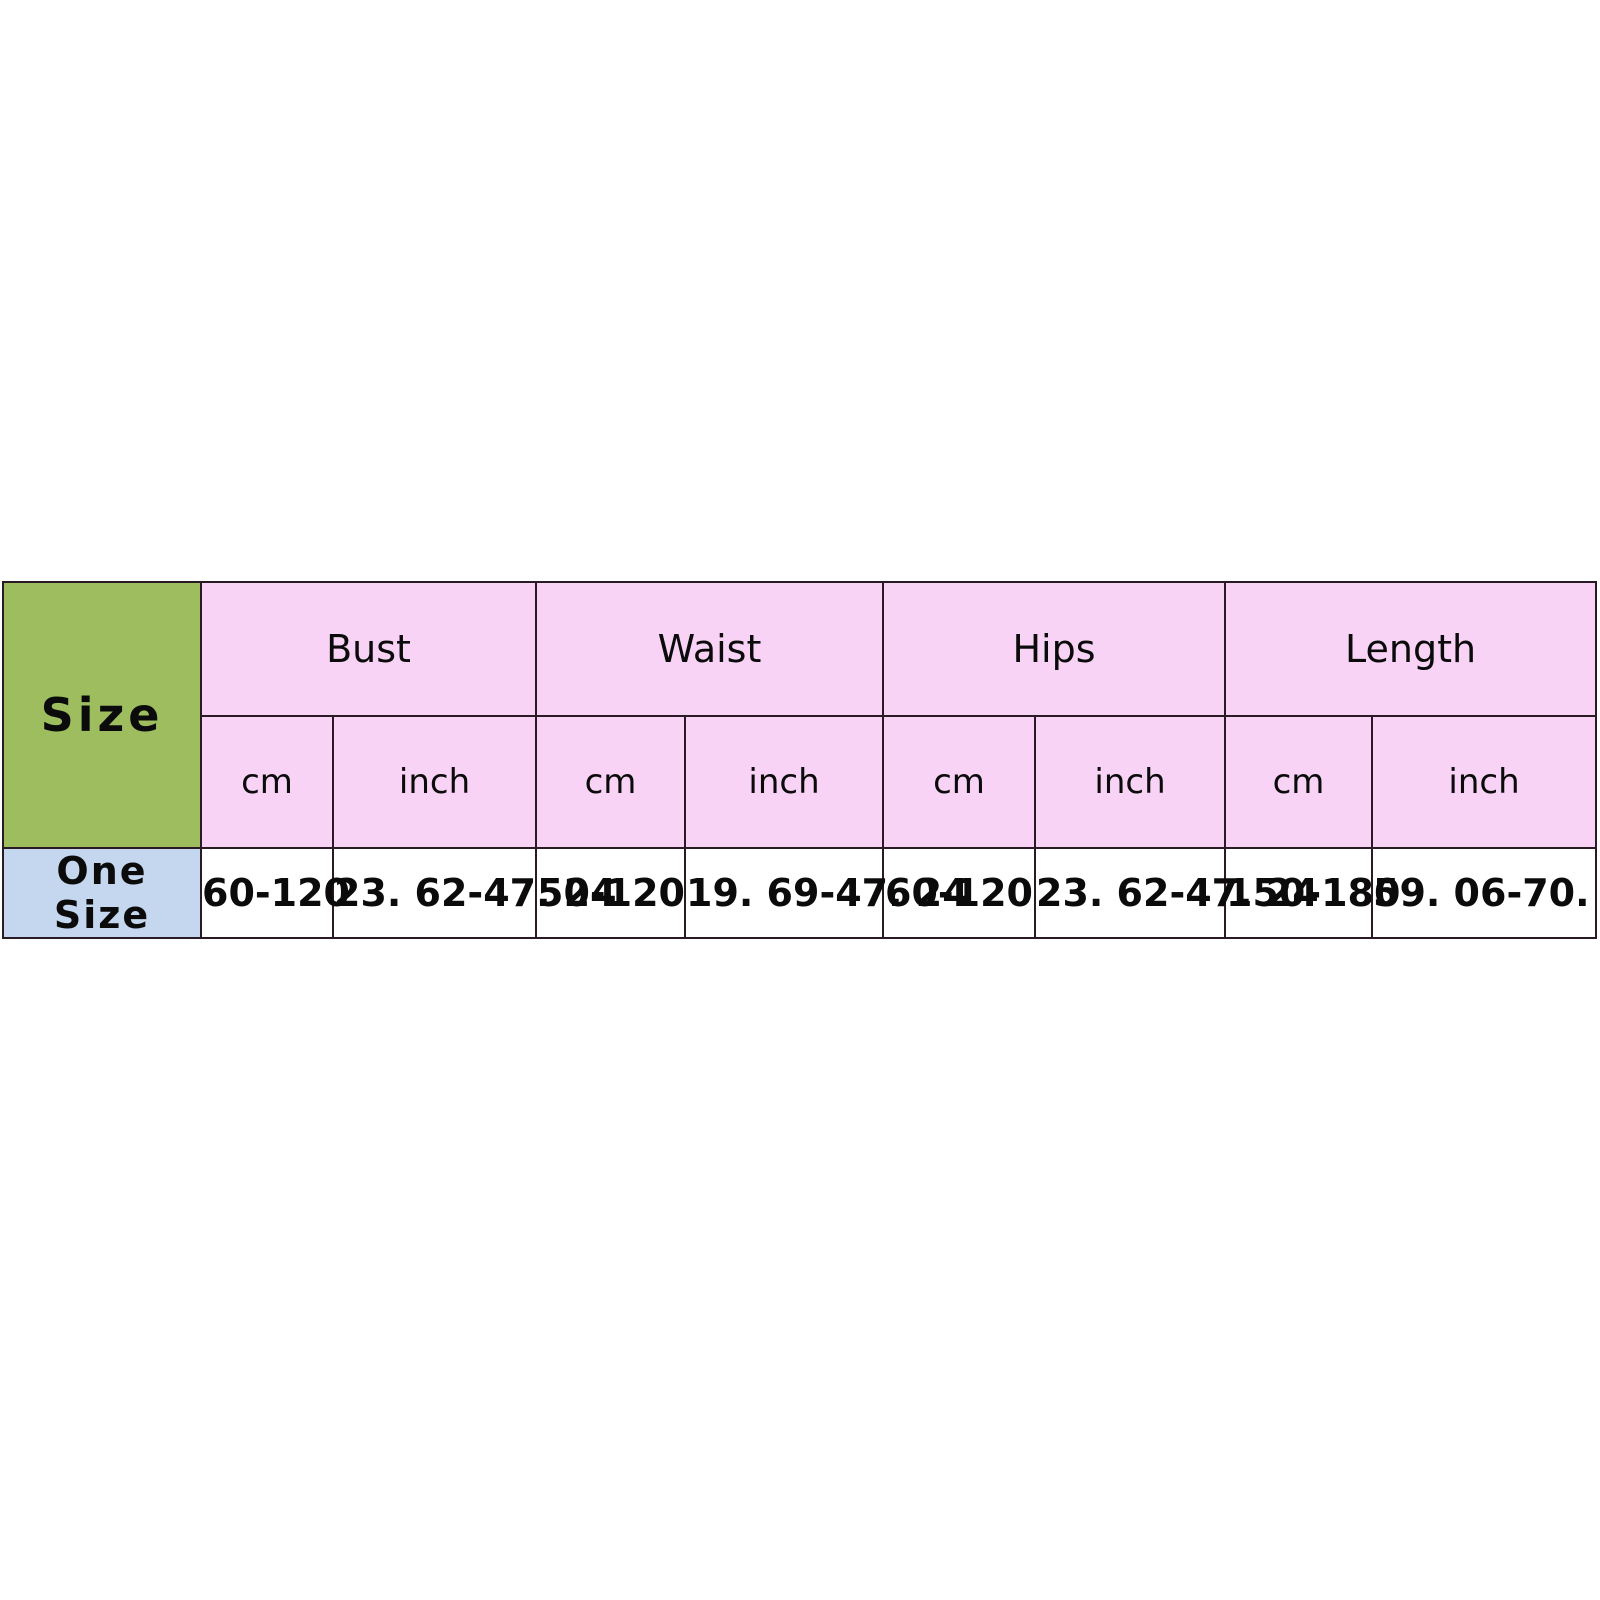  Describe the element at coordinates (1484, 782) in the screenshot. I see `unit-header-length-inch: inch` at that location.